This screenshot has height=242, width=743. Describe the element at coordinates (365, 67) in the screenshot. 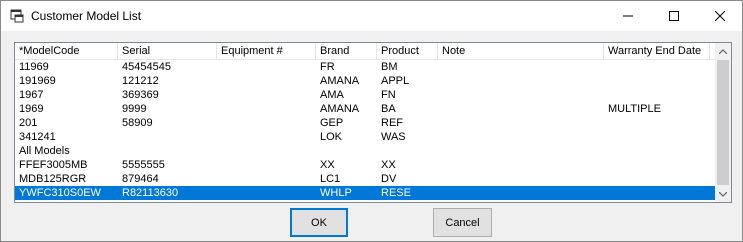

I see `table-row: 11969 45454545 FR BM` at that location.